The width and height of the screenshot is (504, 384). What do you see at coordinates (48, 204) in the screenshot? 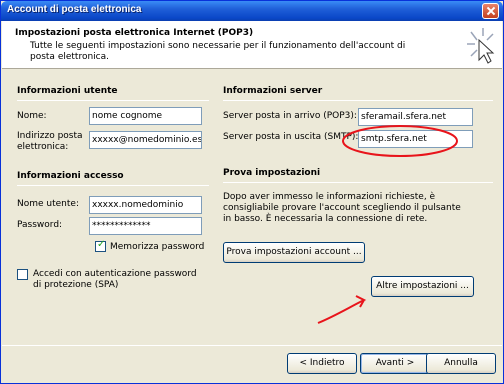
I see `username-label: Nome utente:` at bounding box center [48, 204].